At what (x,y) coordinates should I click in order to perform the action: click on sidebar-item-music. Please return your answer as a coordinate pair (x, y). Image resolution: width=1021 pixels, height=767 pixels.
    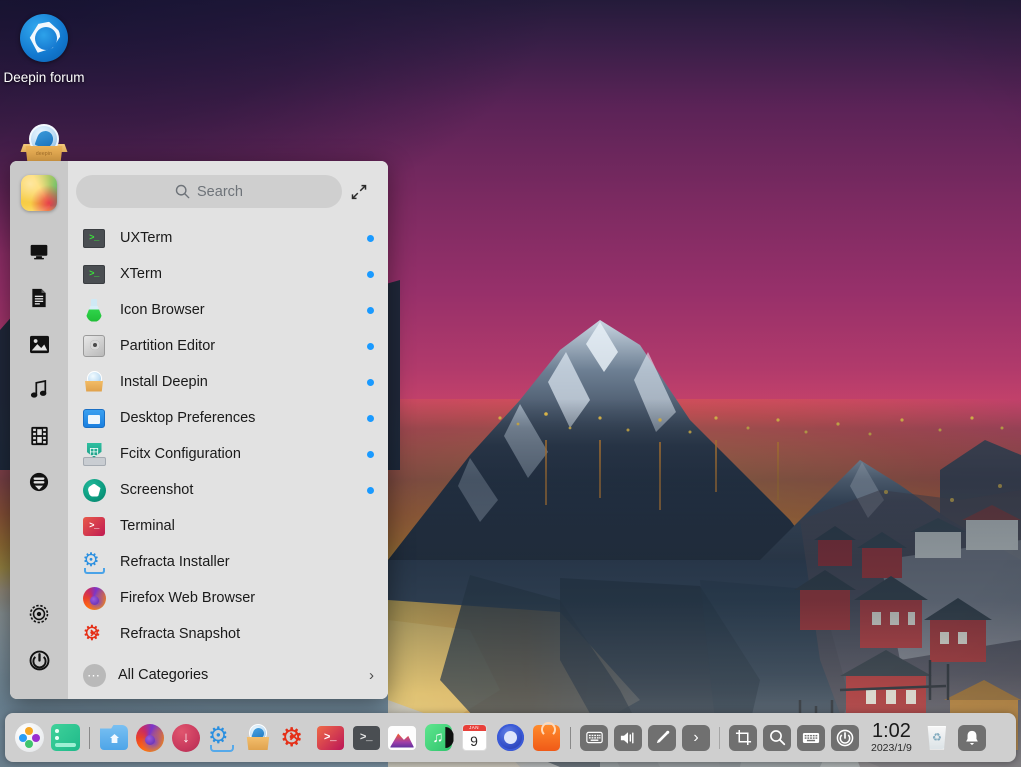
    Looking at the image, I should click on (39, 390).